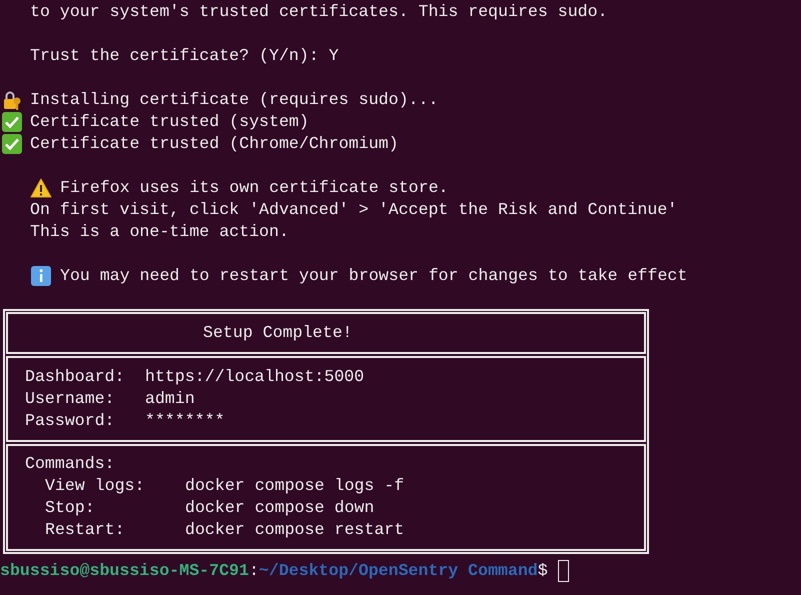  I want to click on command-text: docker compose restart, so click(294, 530).